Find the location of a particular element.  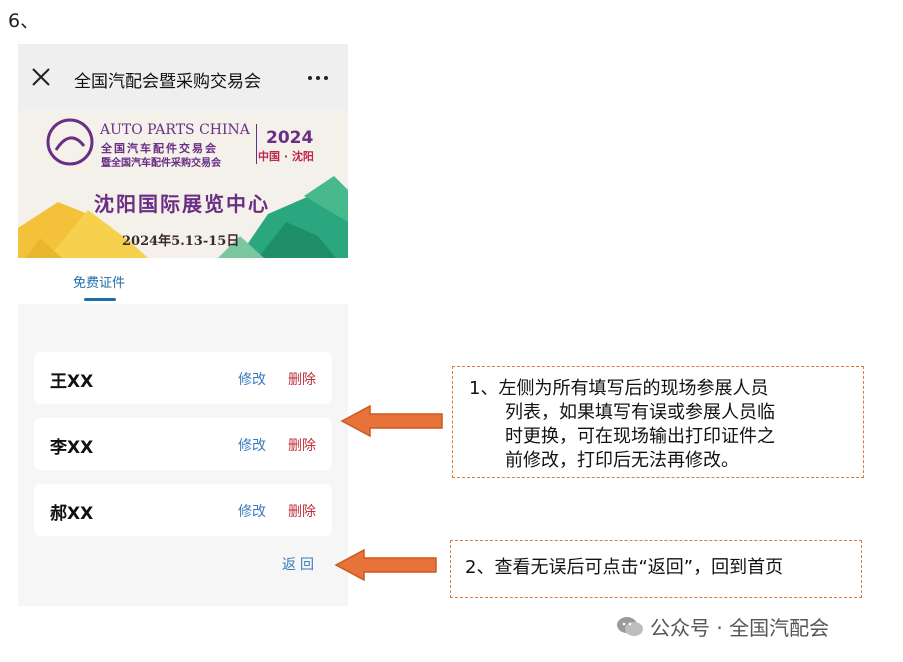

attendee-card: 李XX 修改 删除 is located at coordinates (183, 444).